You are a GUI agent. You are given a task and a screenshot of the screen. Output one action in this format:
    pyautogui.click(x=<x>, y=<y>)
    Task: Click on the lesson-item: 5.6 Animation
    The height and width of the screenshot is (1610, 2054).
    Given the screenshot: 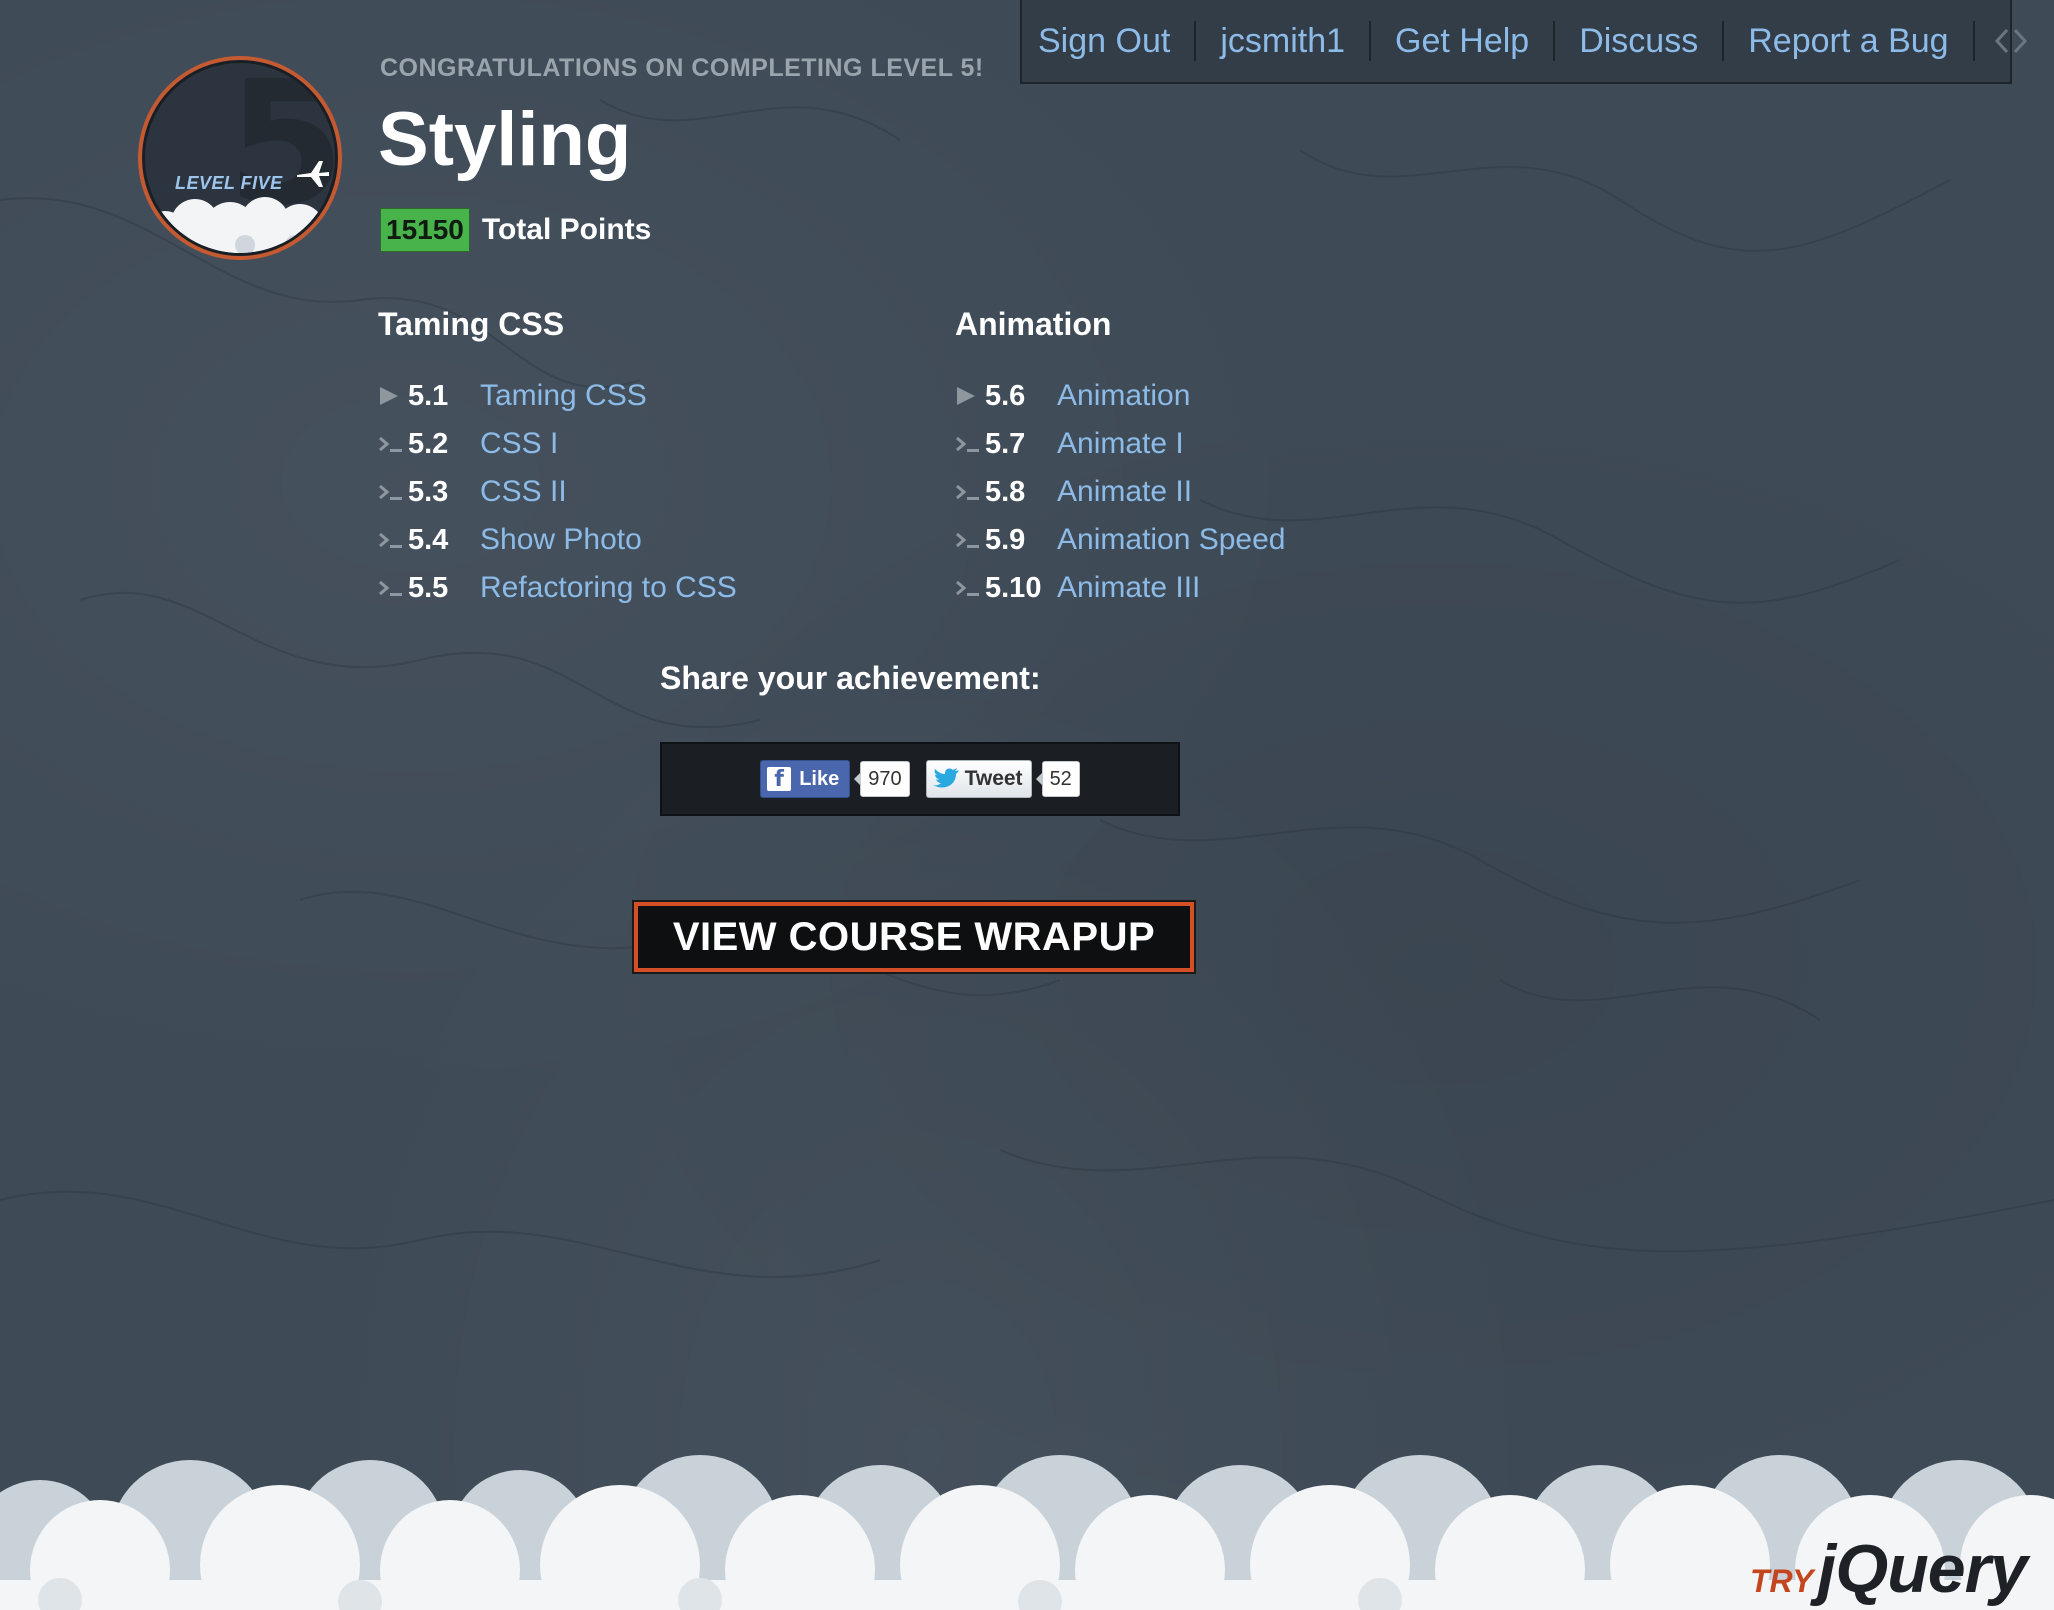 What is the action you would take?
    pyautogui.click(x=1120, y=396)
    